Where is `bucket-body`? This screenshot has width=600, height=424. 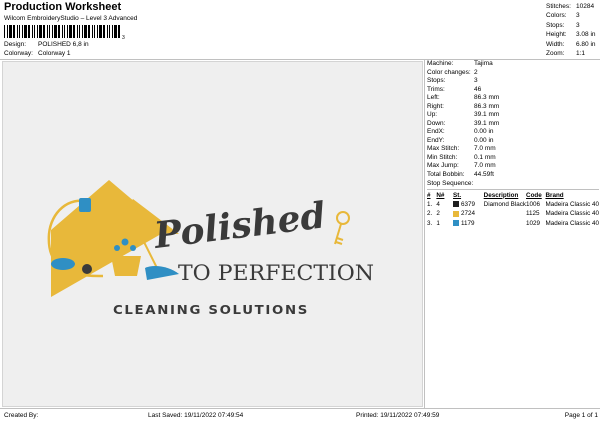
bucket-body is located at coordinates (126, 266).